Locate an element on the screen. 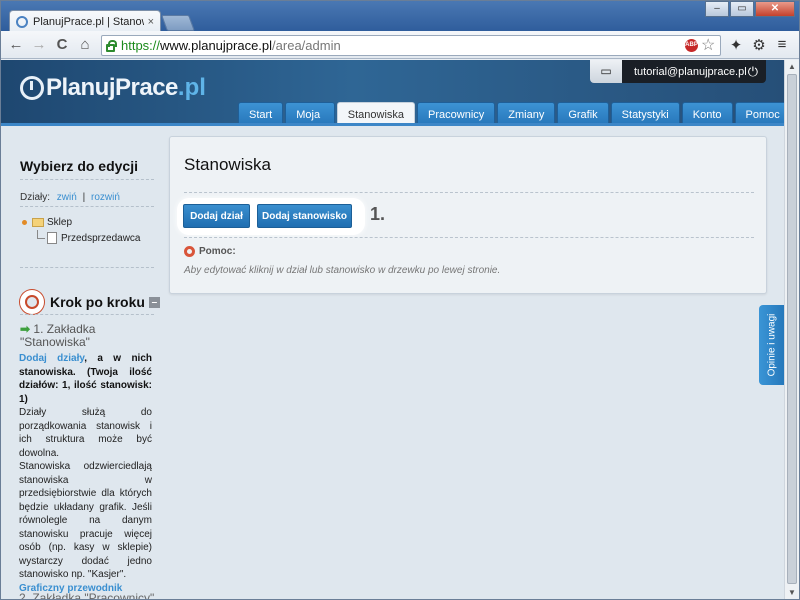 This screenshot has height=600, width=800. power-icon: ⏻ is located at coordinates (753, 72).